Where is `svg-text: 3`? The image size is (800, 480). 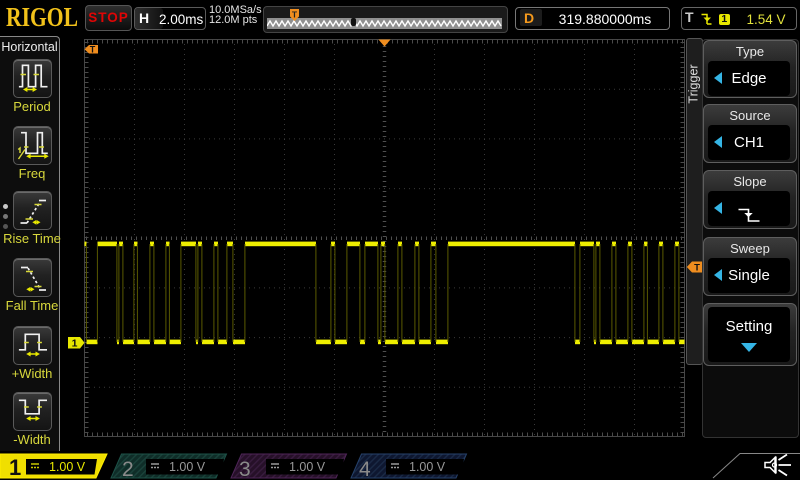 svg-text: 3 is located at coordinates (245, 469).